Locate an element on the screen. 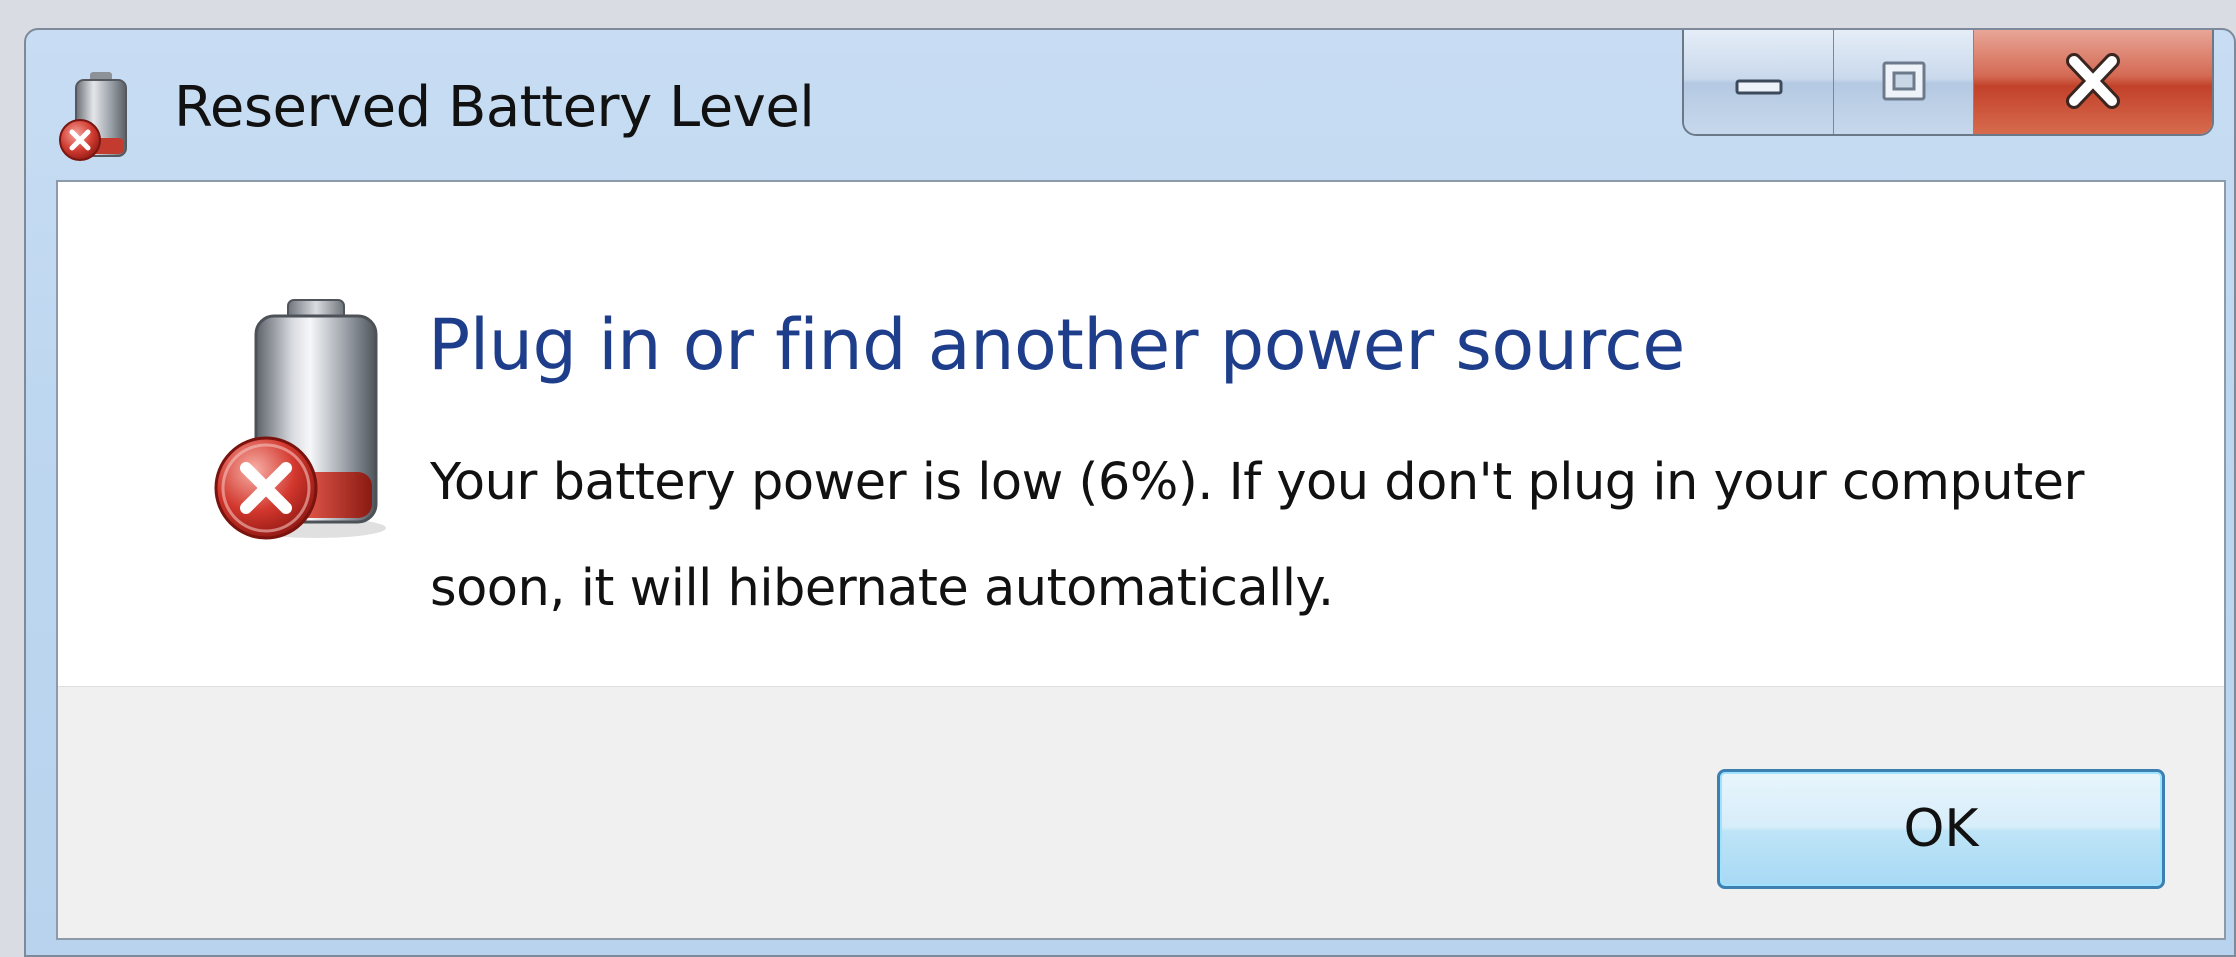  window-title: Reserved Battery Level is located at coordinates (494, 107).